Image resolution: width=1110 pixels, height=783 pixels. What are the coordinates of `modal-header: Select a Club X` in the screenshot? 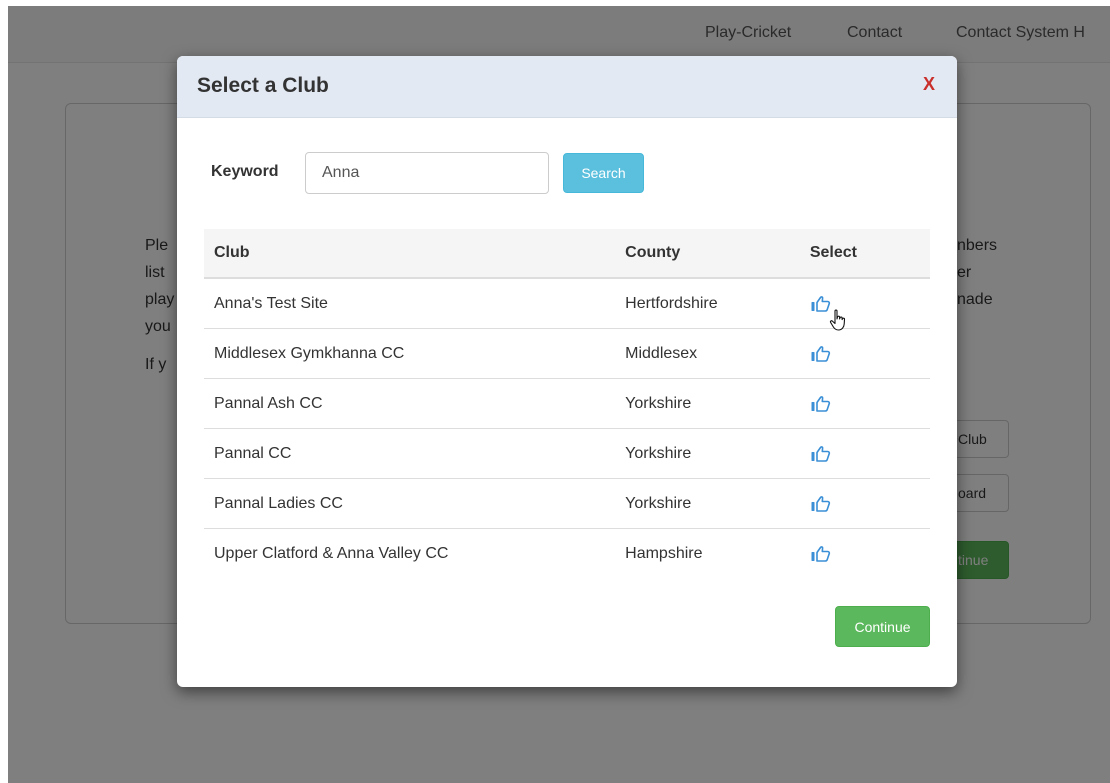 It's located at (567, 87).